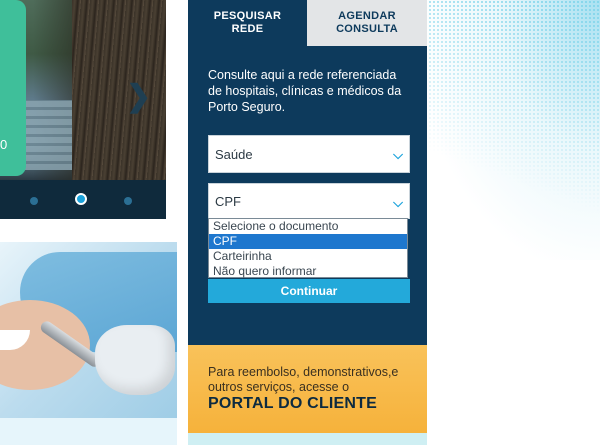 This screenshot has width=600, height=445. I want to click on carousel-caption-text: 0, so click(4, 144).